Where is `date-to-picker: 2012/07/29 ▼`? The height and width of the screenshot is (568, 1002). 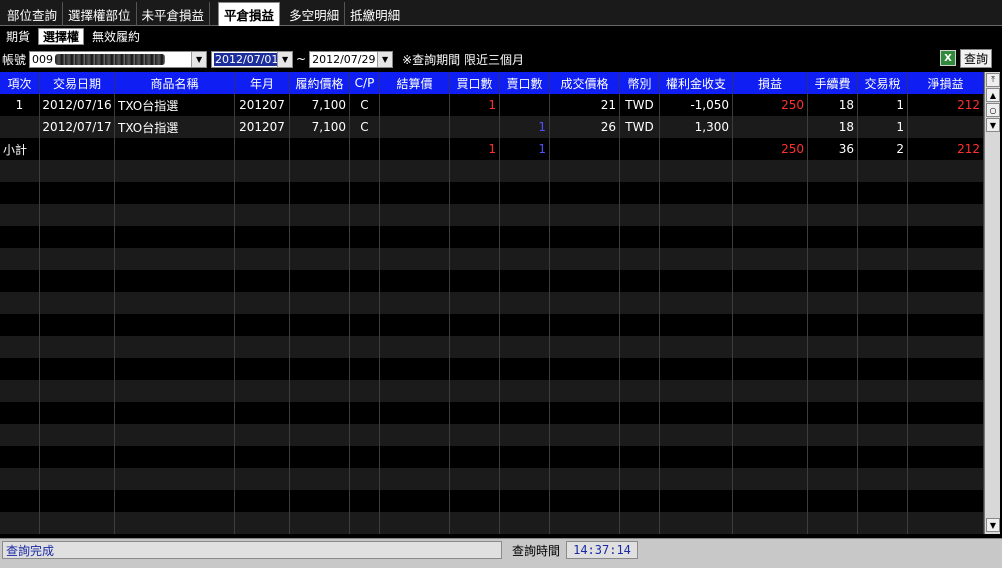
date-to-picker: 2012/07/29 ▼ is located at coordinates (351, 59).